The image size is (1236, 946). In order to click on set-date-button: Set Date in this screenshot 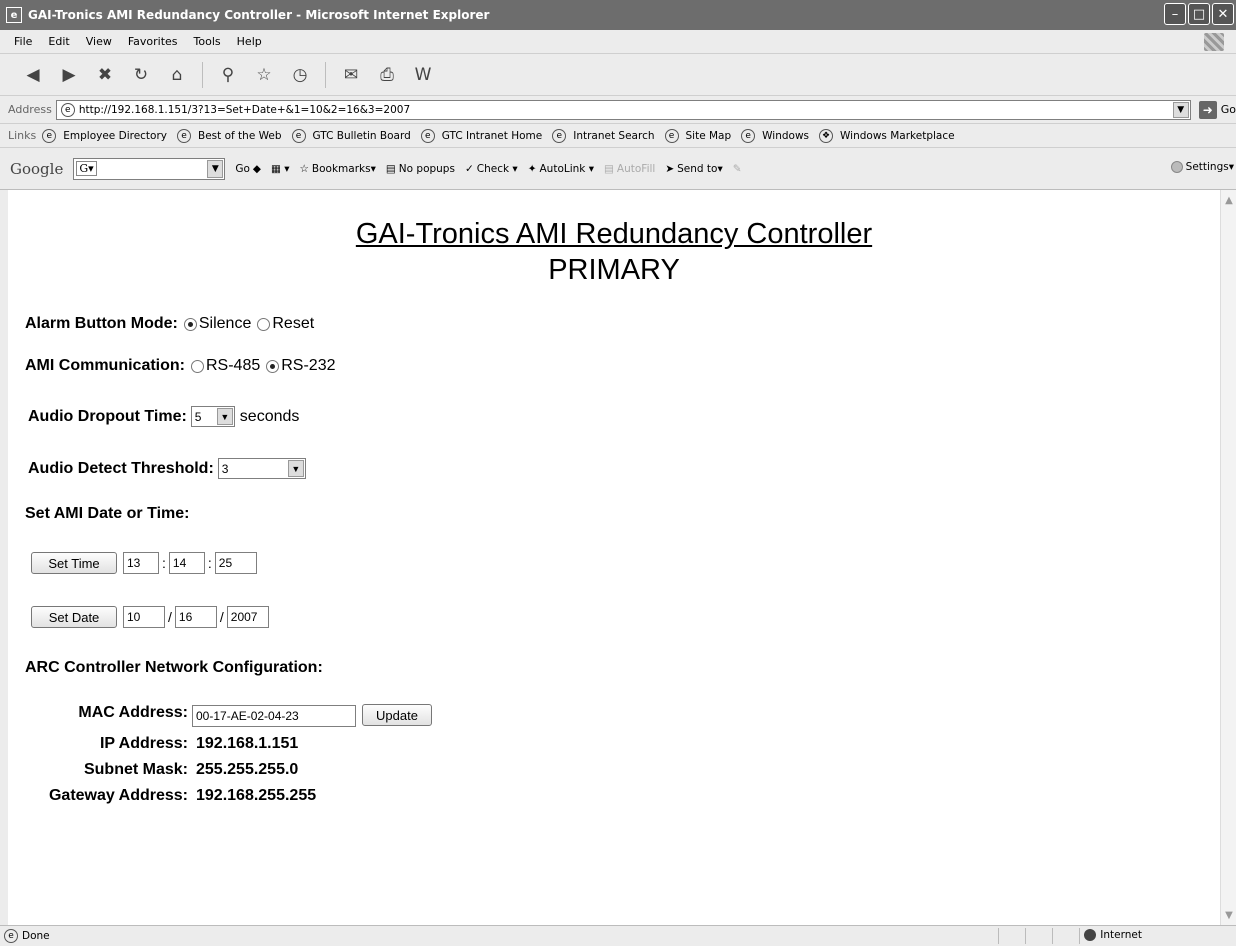, I will do `click(74, 617)`.